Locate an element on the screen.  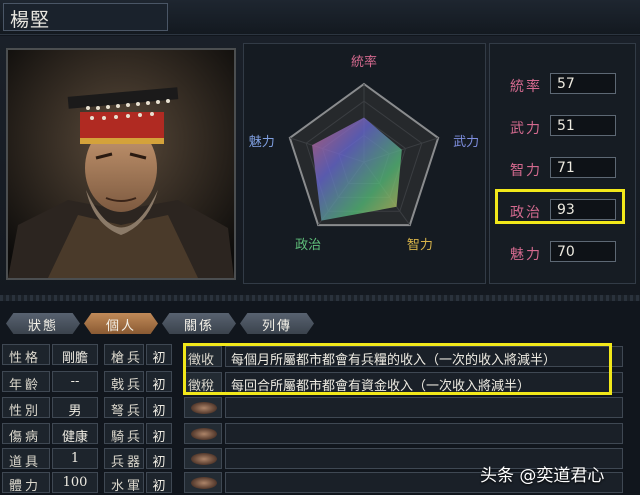
troop-label: 兵器 is located at coordinates (127, 462).